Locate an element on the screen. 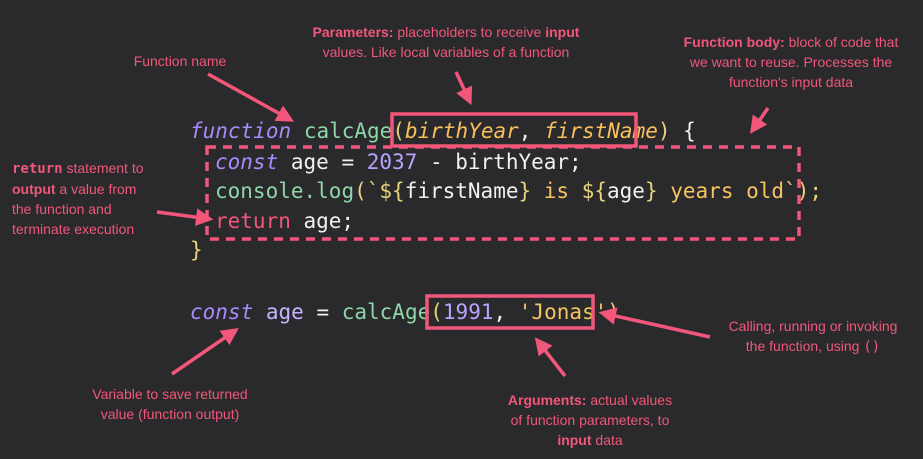 This screenshot has width=923, height=459. variable-text2: value (function output) is located at coordinates (170, 414).